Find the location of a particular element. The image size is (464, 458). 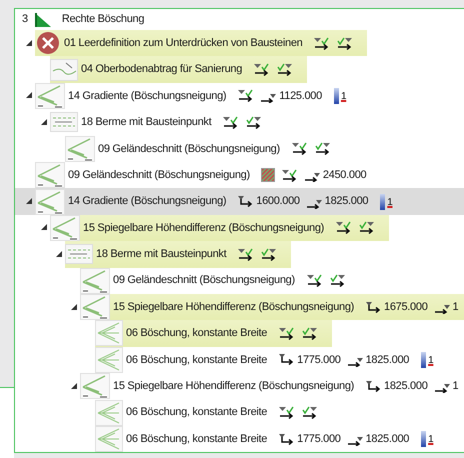

station-value: 2450.000 is located at coordinates (344, 175).